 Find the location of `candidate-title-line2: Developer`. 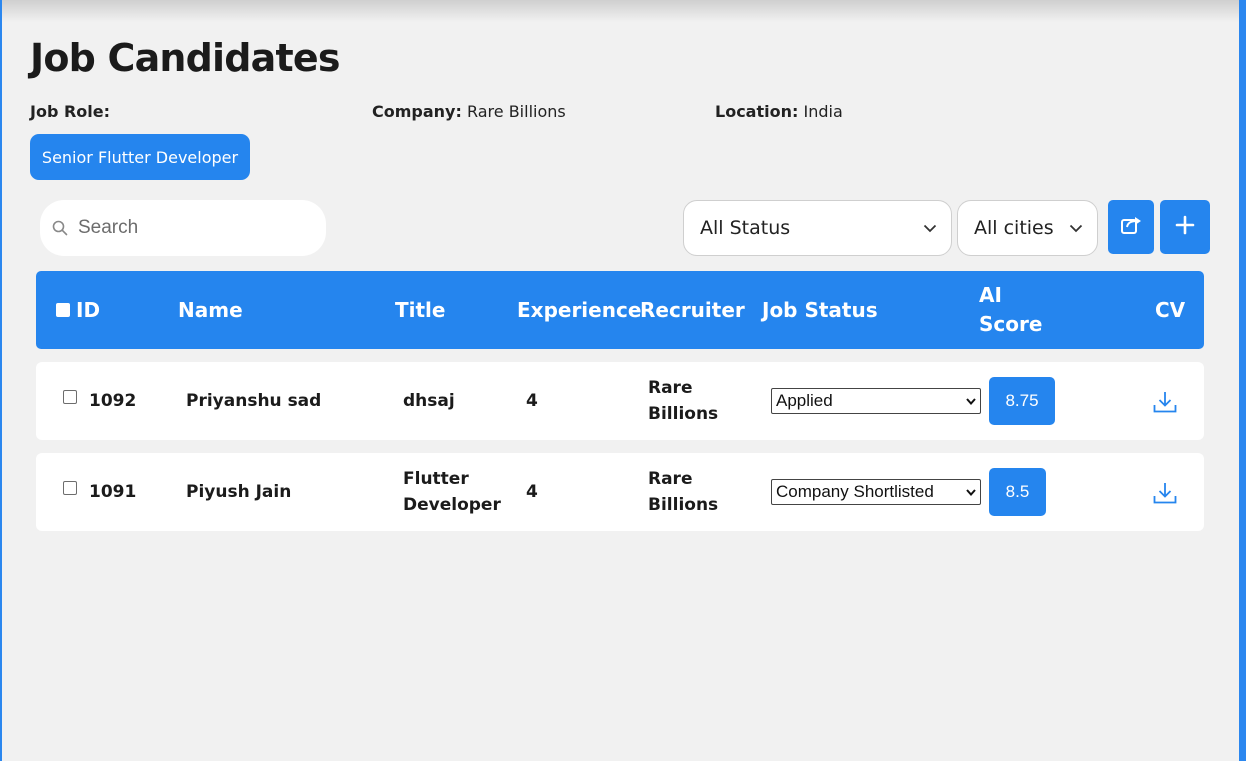

candidate-title-line2: Developer is located at coordinates (452, 505).